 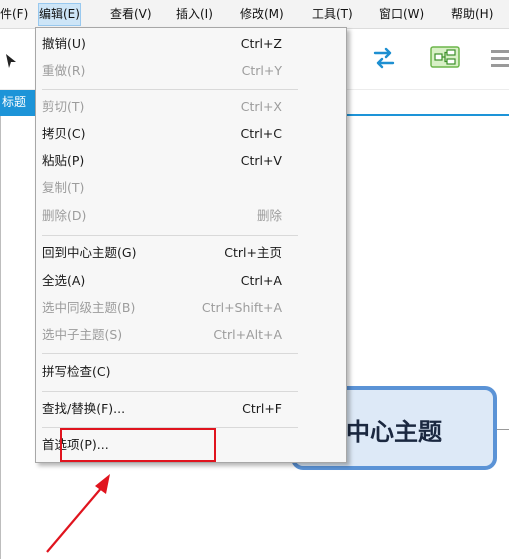 I want to click on annotation-arrow-icon, so click(x=78, y=513).